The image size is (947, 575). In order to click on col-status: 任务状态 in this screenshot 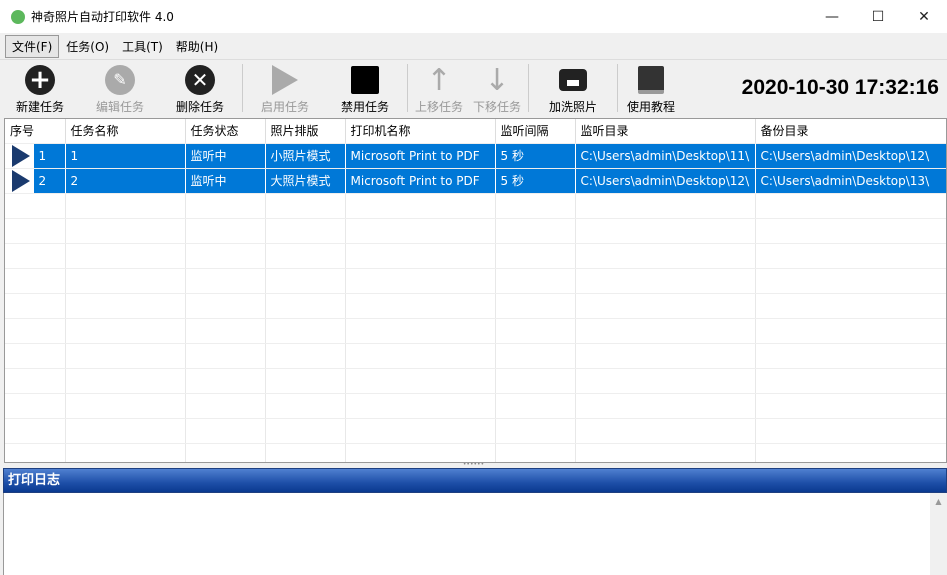, I will do `click(225, 131)`.